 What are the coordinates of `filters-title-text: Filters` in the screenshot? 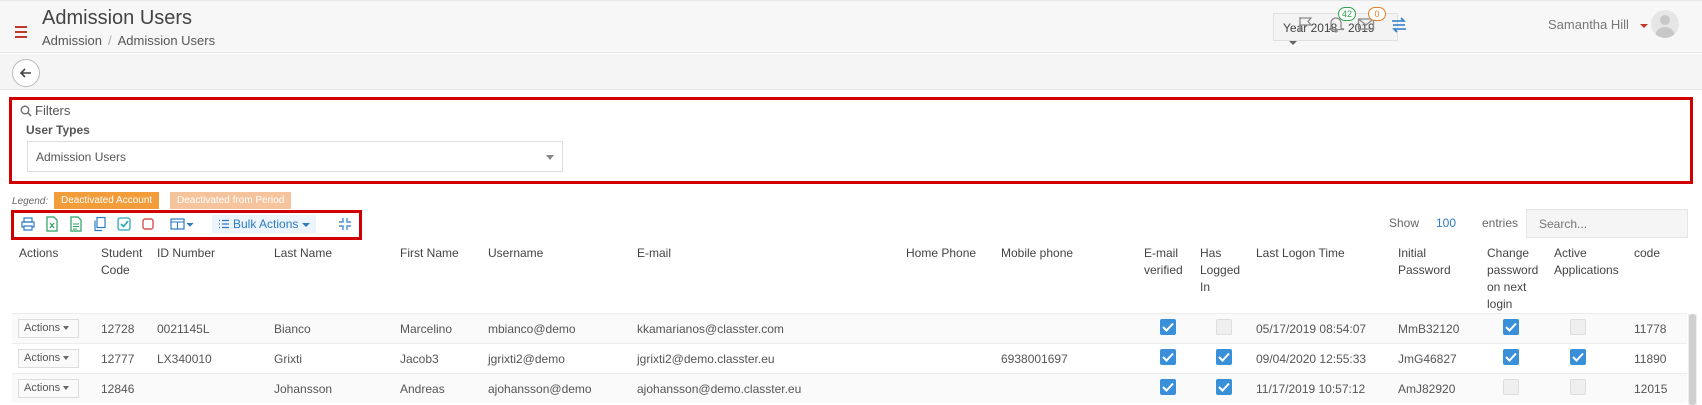 It's located at (53, 110).